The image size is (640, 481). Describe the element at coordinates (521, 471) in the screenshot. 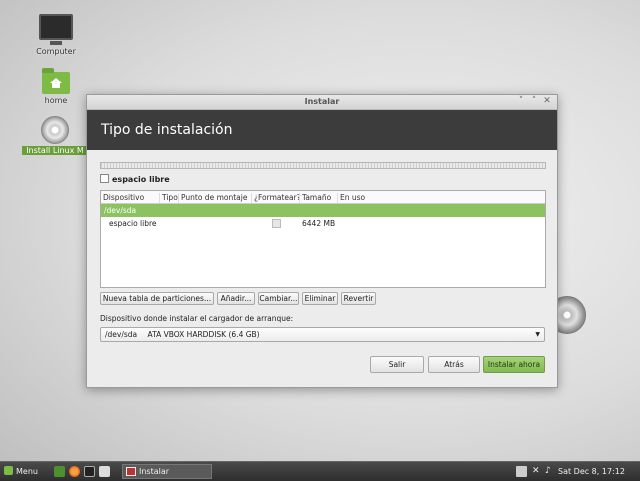

I see `update-manager-icon` at that location.